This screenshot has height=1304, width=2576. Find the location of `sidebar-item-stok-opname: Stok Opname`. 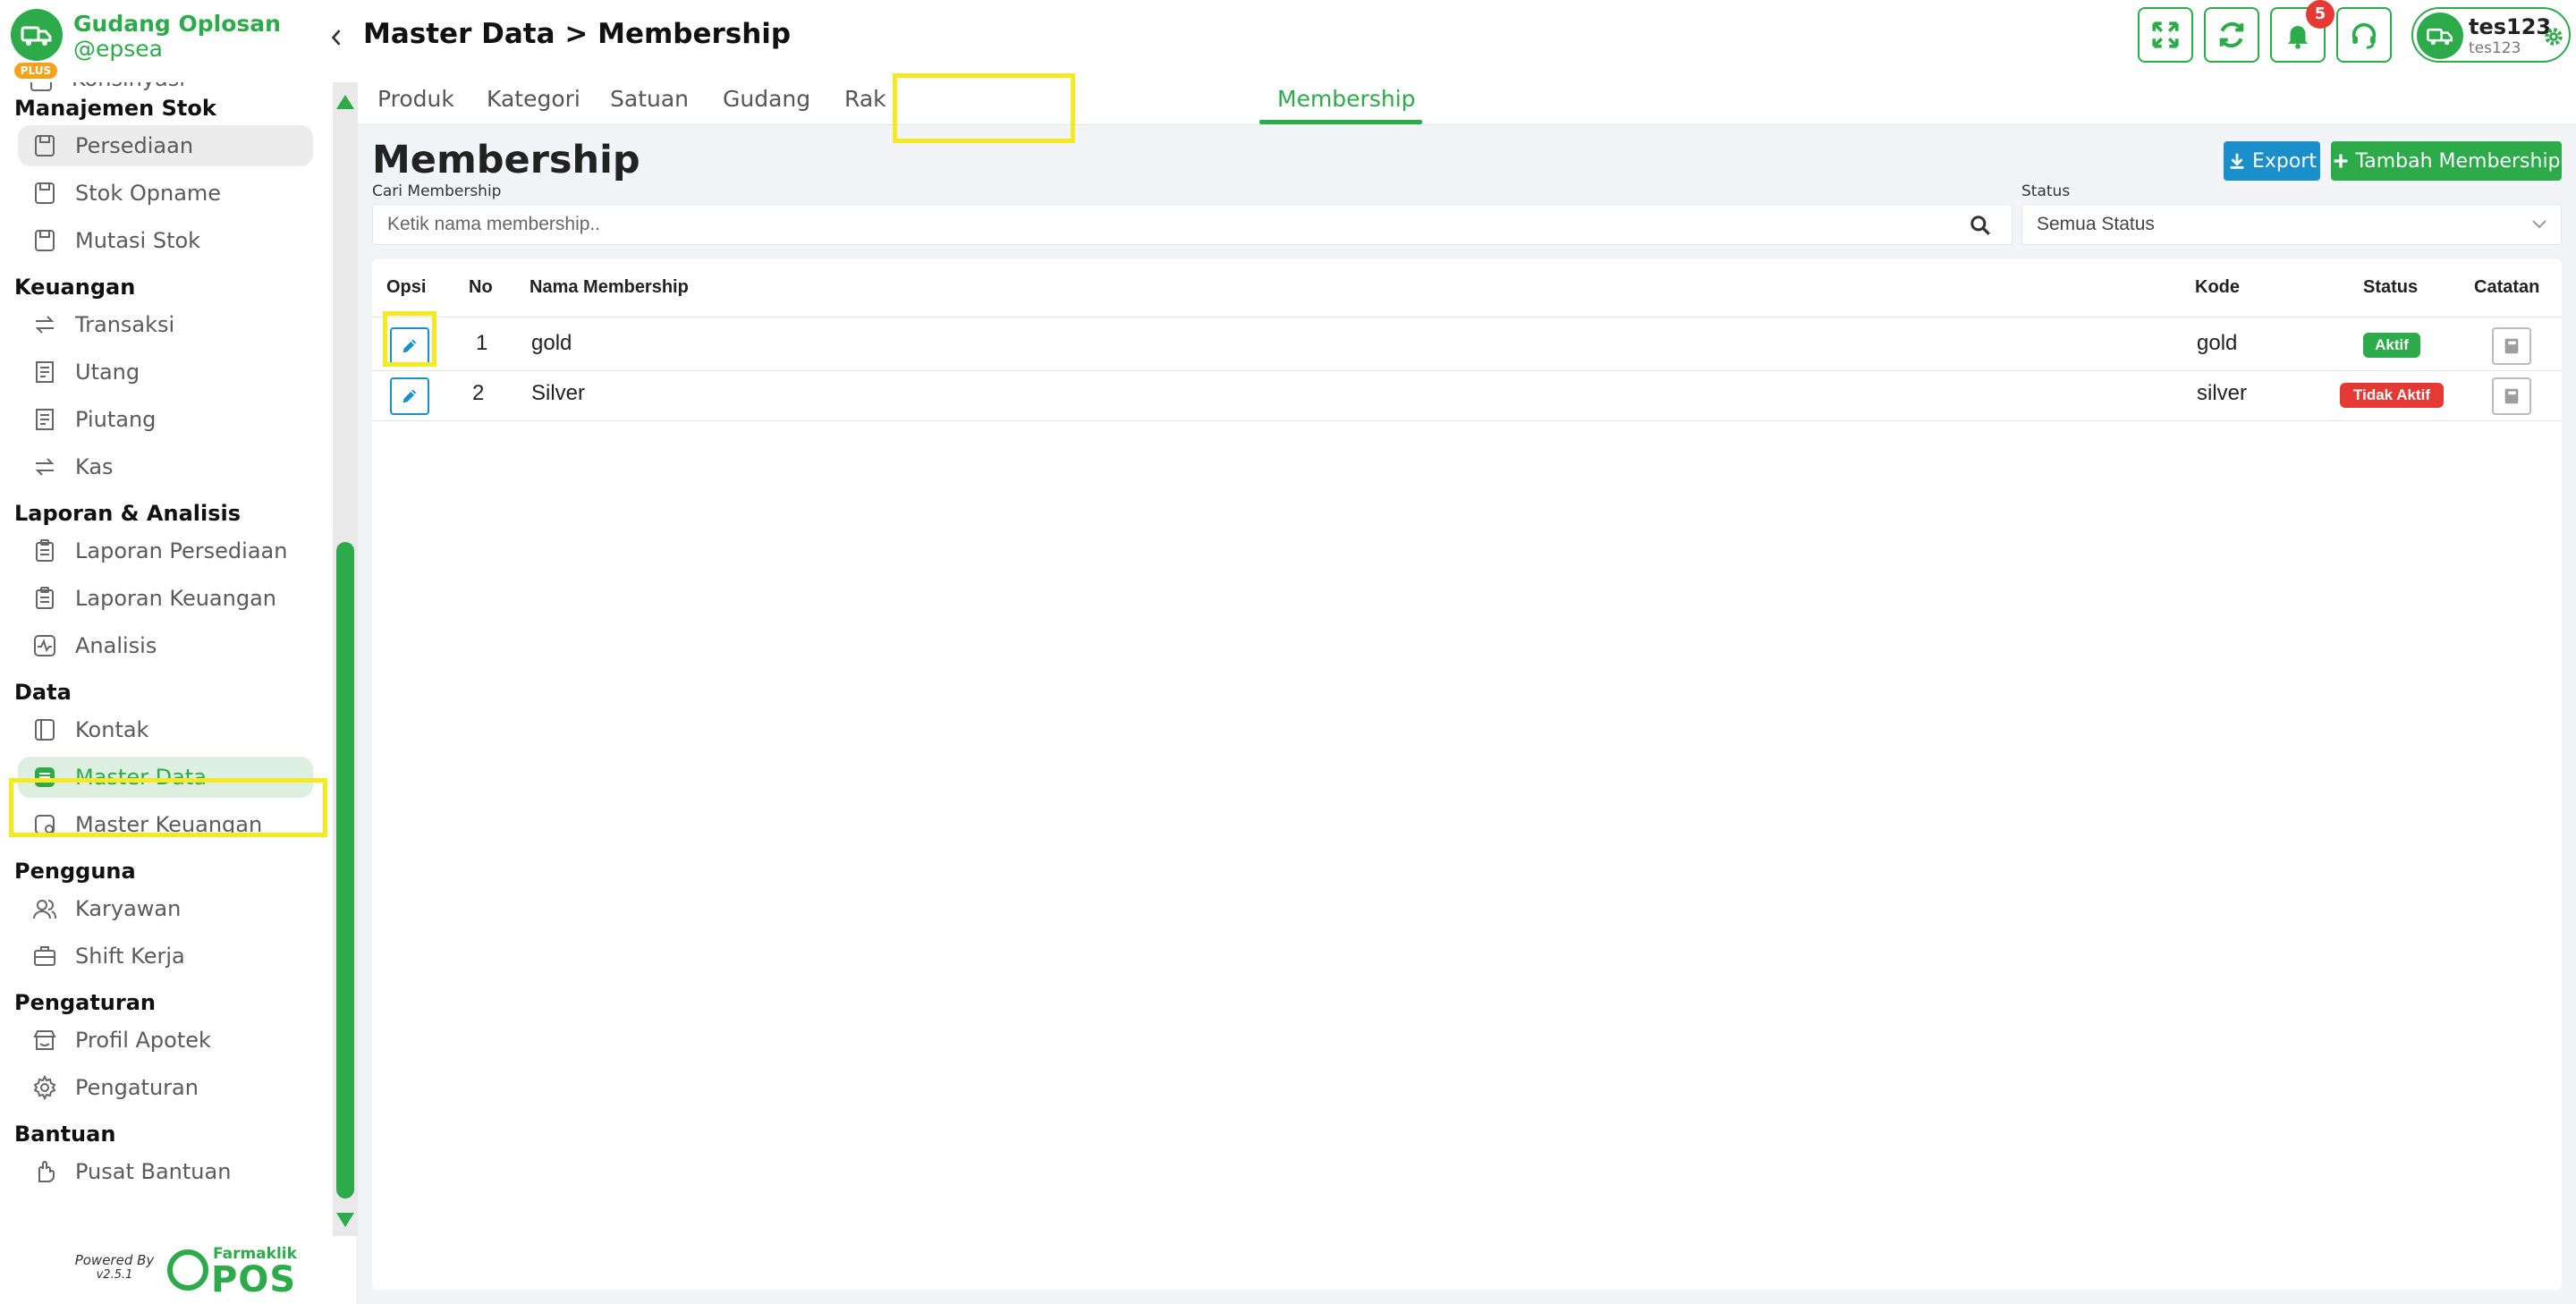

sidebar-item-stok-opname: Stok Opname is located at coordinates (165, 194).